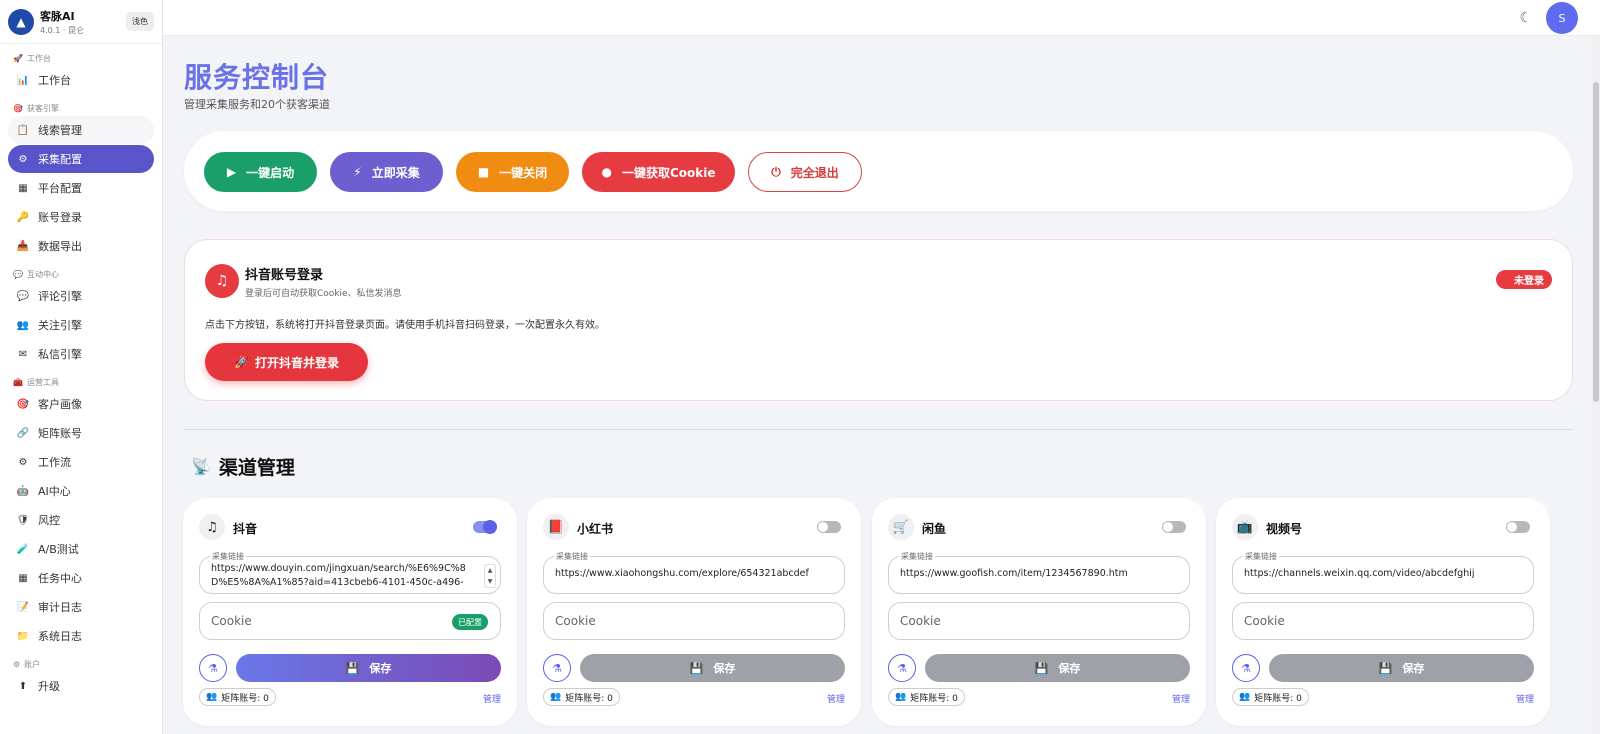 The image size is (1600, 734). What do you see at coordinates (23, 354) in the screenshot?
I see `nav-icon: ✉` at bounding box center [23, 354].